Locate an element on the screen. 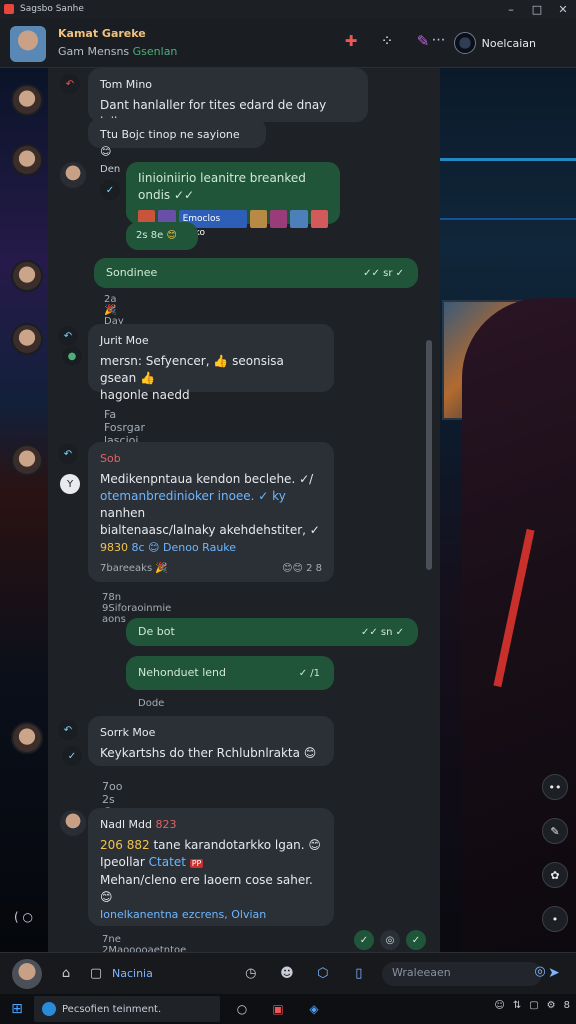 Image resolution: width=576 pixels, height=1024 pixels. bot-icon: ☻ is located at coordinates (287, 973).